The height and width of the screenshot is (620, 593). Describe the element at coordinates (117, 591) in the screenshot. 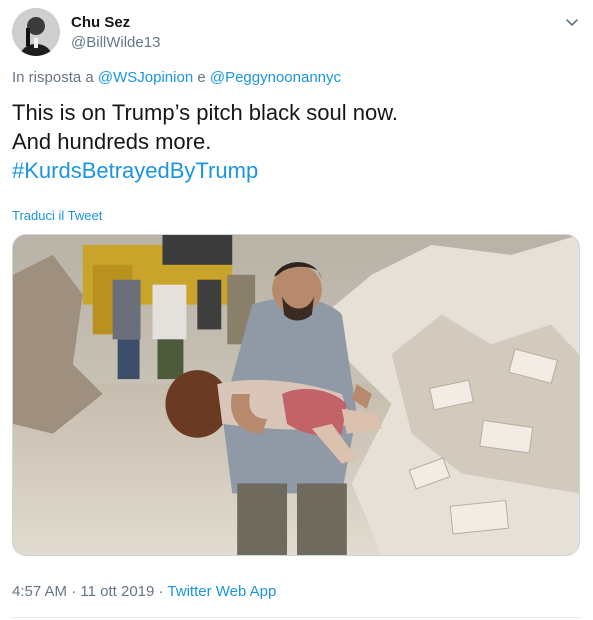

I see `tweet-date: 11 ott 2019` at that location.